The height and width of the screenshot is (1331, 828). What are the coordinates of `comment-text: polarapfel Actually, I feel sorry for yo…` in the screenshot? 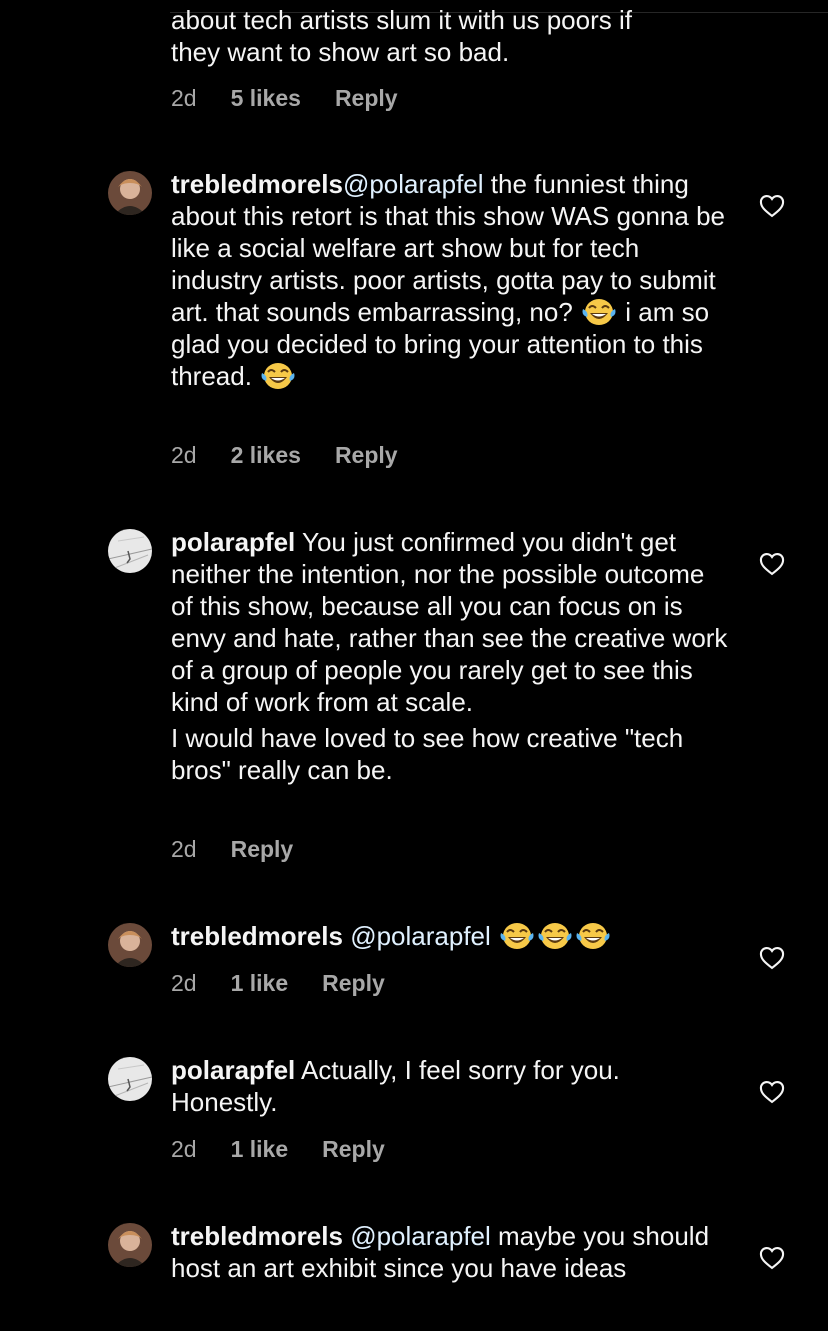 It's located at (451, 1086).